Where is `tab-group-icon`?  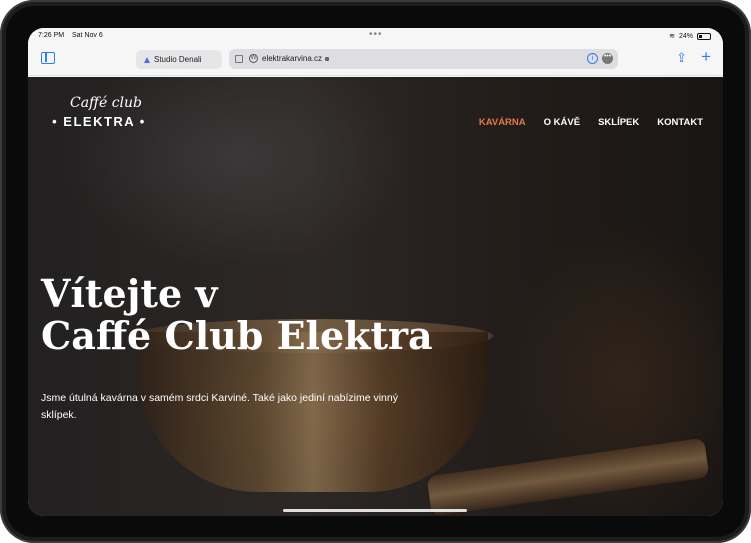
tab-group-icon is located at coordinates (147, 59).